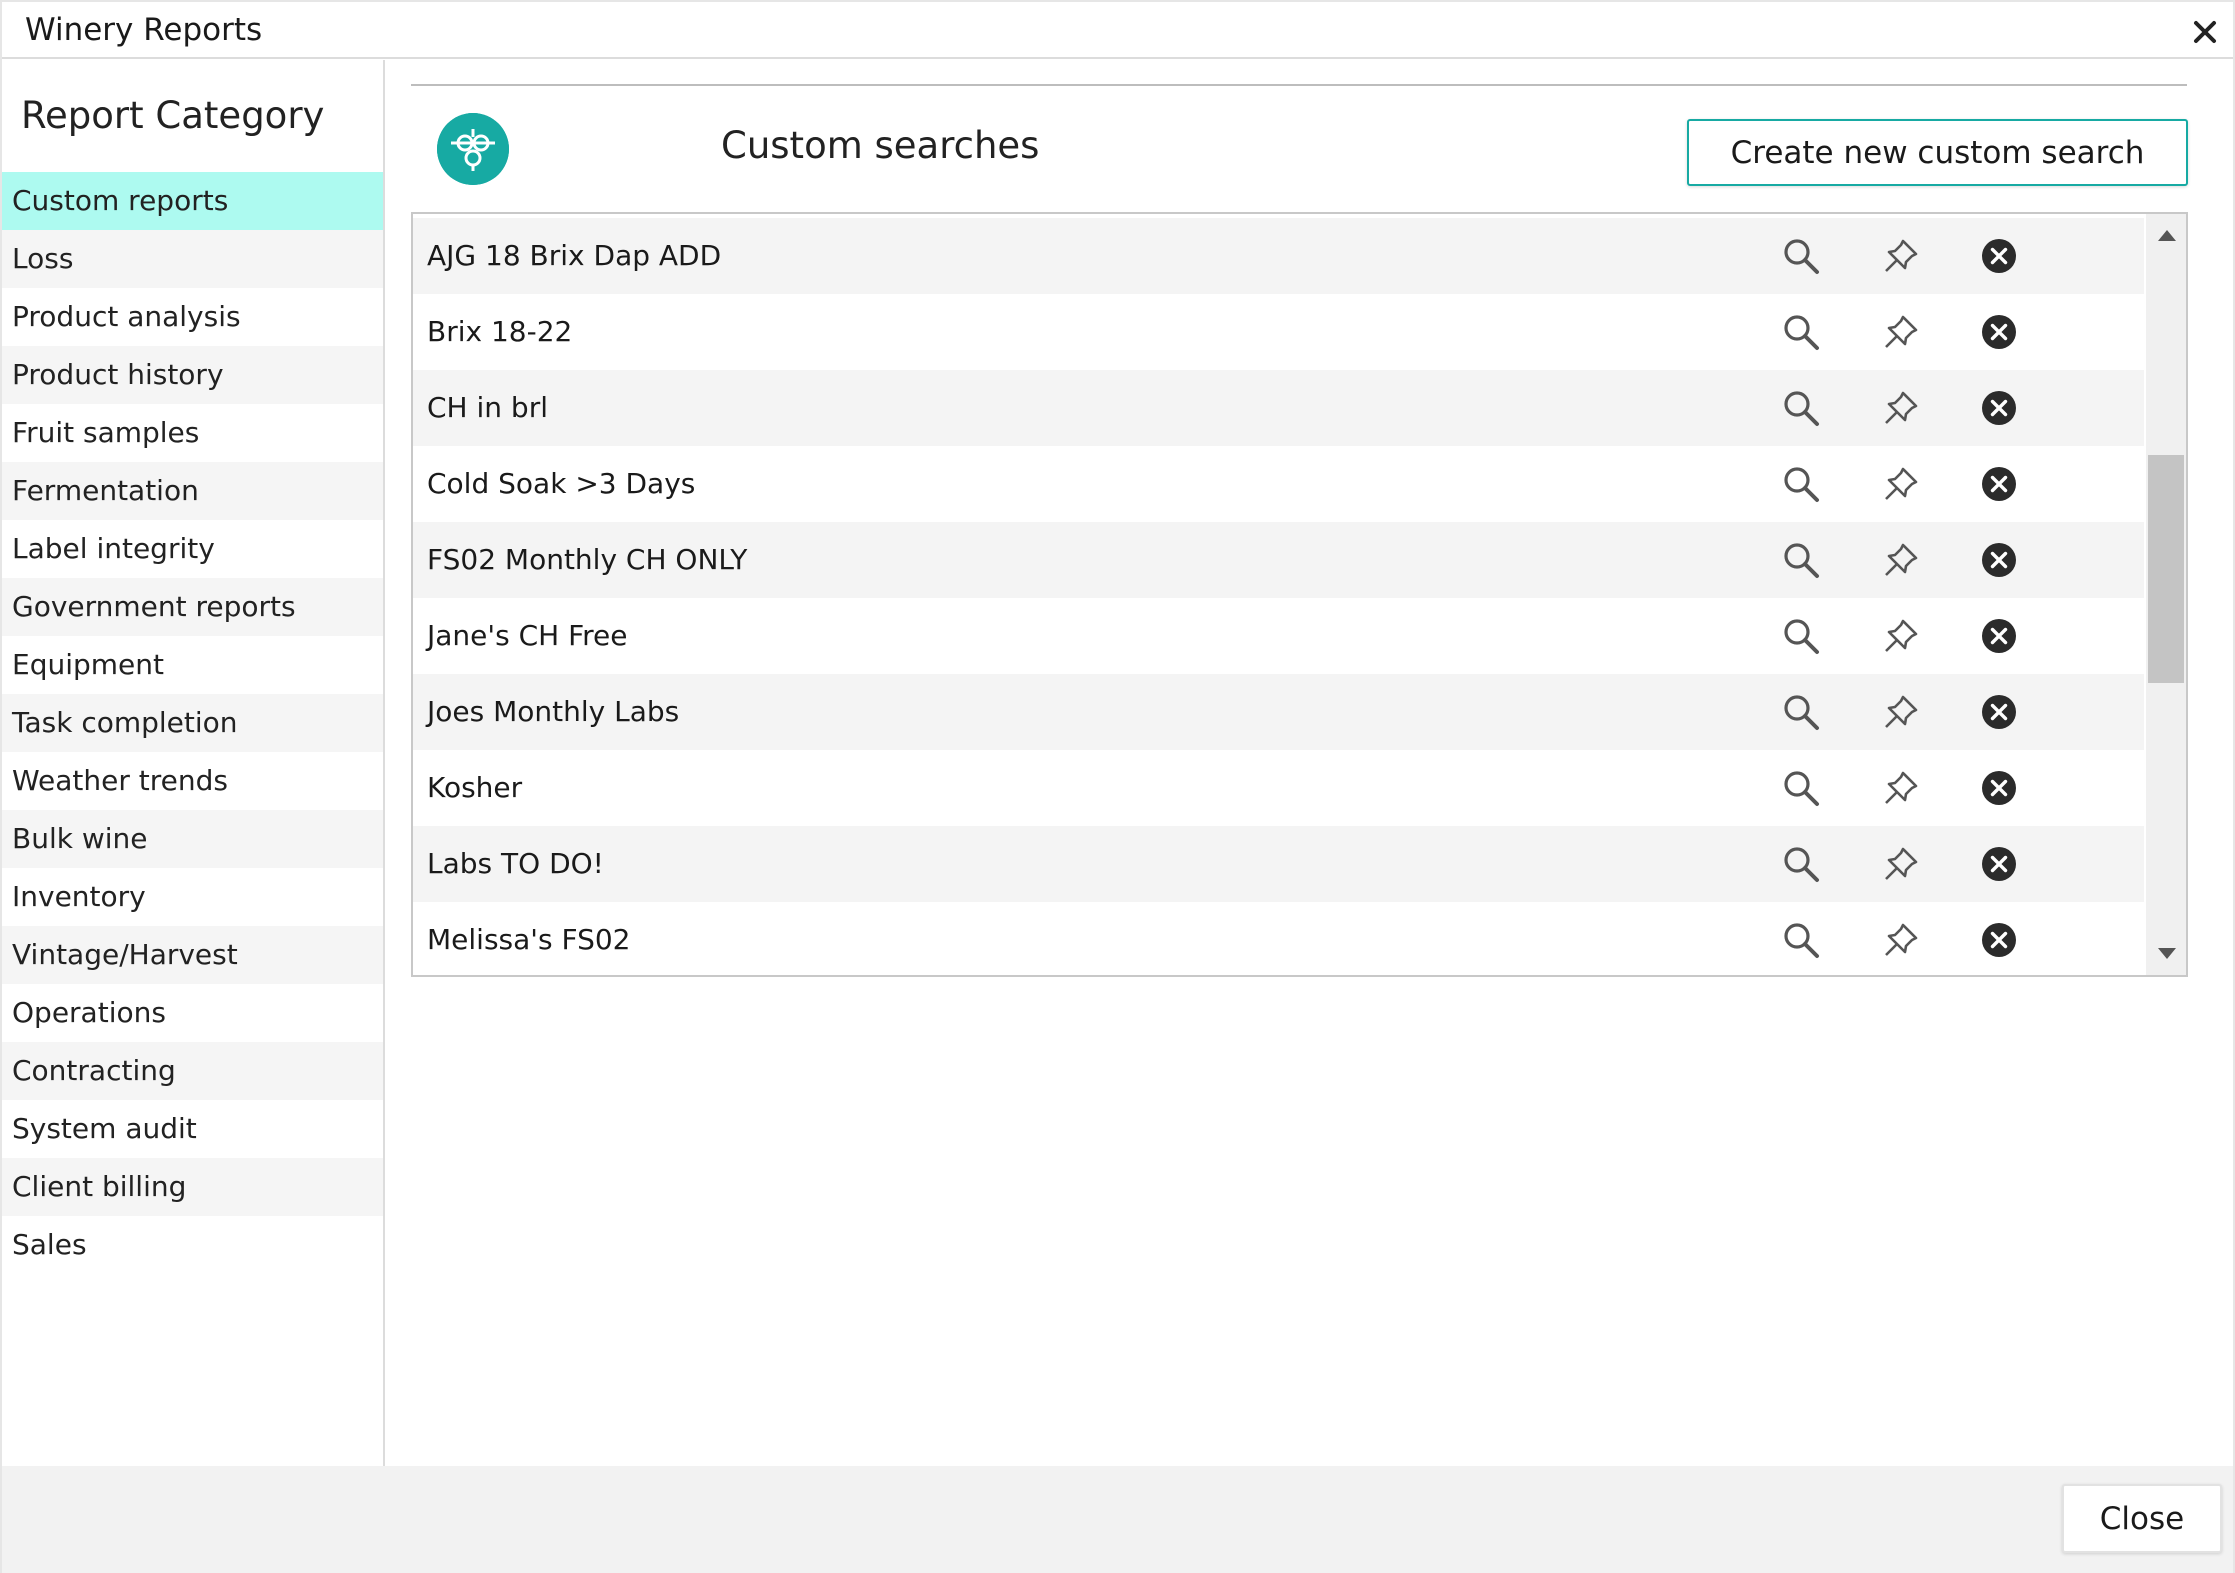 The height and width of the screenshot is (1573, 2235). I want to click on close-window-icon, so click(2205, 32).